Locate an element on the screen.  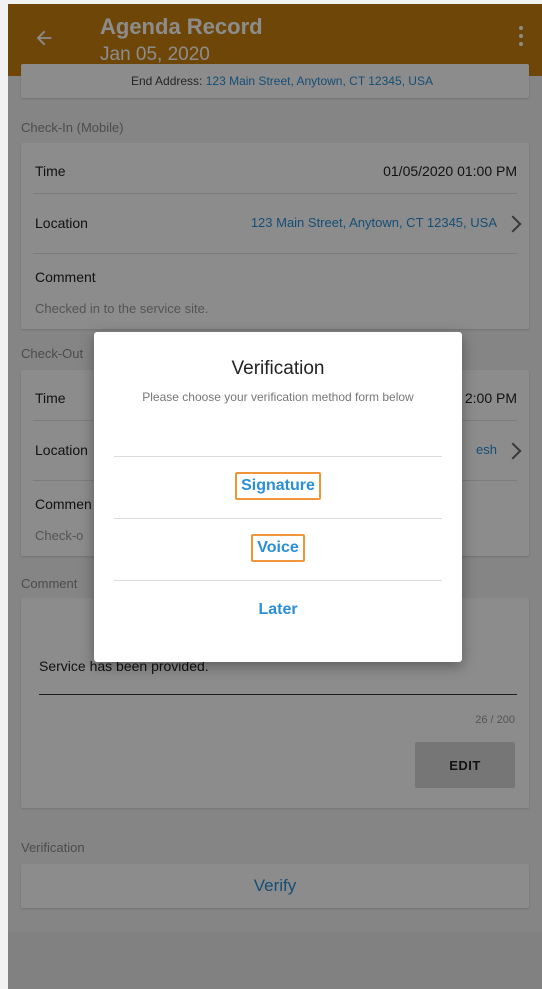
voice-option: Voice is located at coordinates (278, 548).